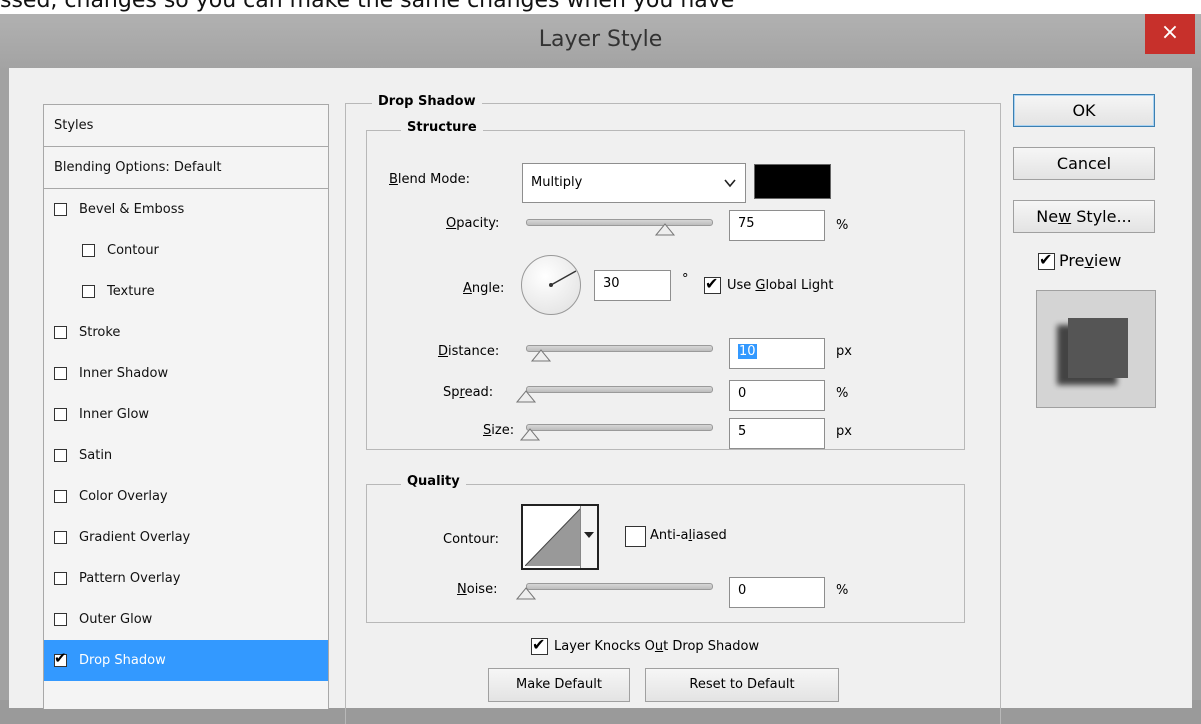 The height and width of the screenshot is (724, 1201). Describe the element at coordinates (747, 351) in the screenshot. I see `distance-value: 10` at that location.